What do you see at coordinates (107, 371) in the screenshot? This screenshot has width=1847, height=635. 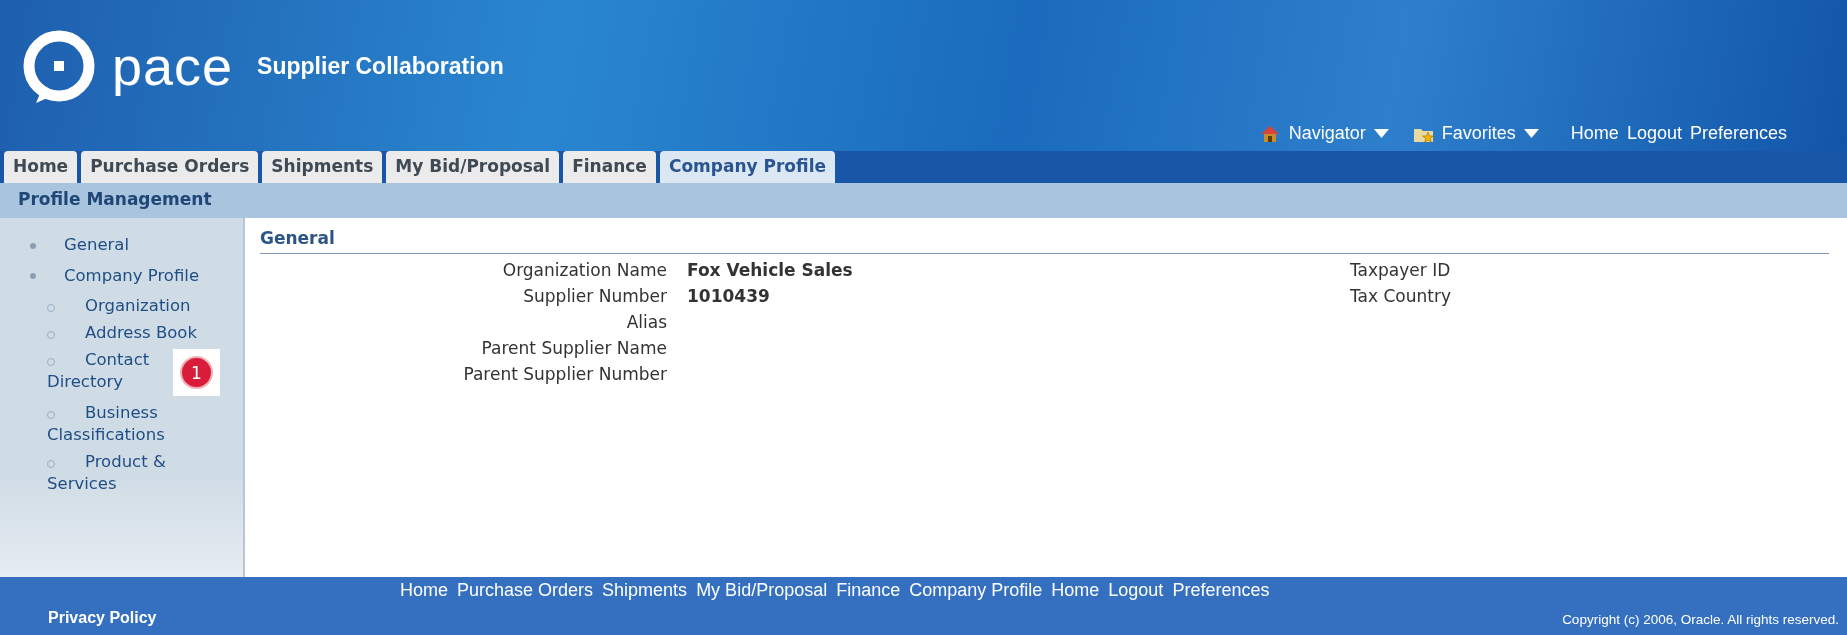 I see `sidebar-link: Contact Directory` at bounding box center [107, 371].